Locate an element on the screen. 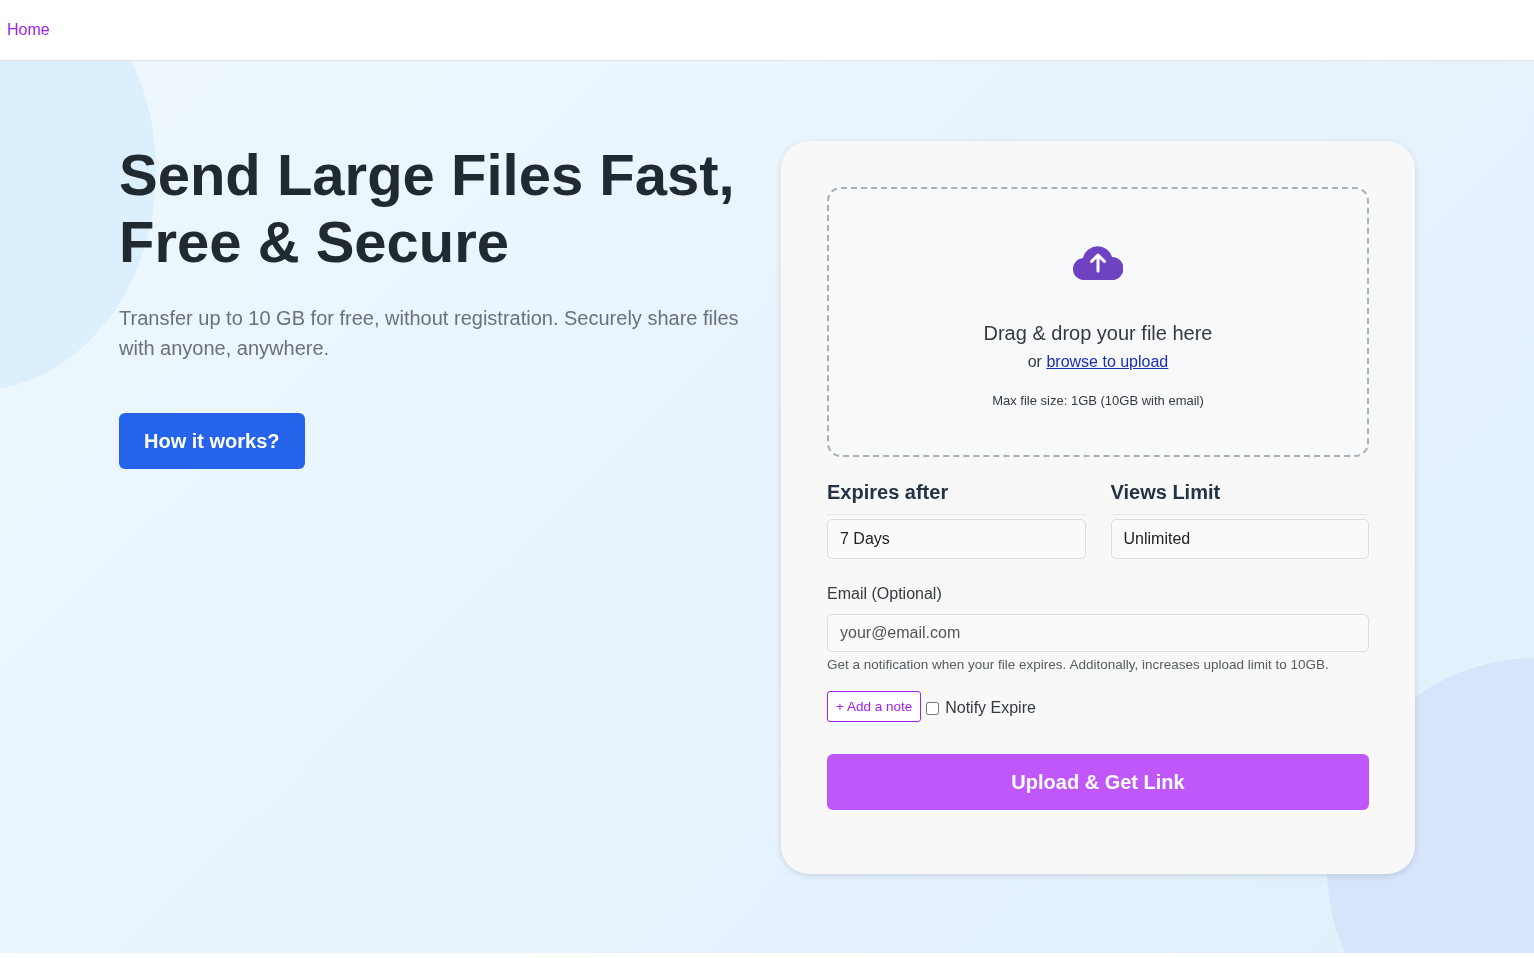 This screenshot has width=1534, height=958. add-note-button: + Add a note is located at coordinates (874, 706).